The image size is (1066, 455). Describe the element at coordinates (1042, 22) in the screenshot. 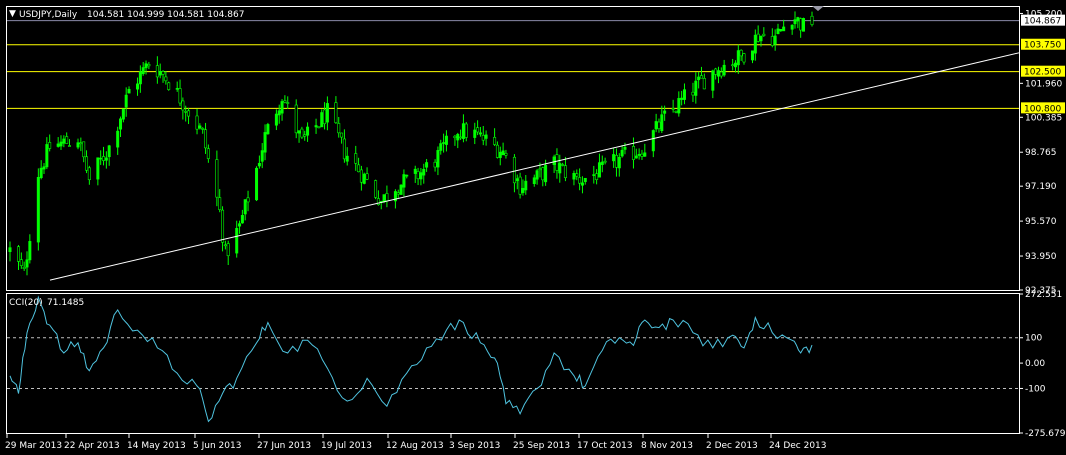

I see `current-price-label: 104.867` at that location.